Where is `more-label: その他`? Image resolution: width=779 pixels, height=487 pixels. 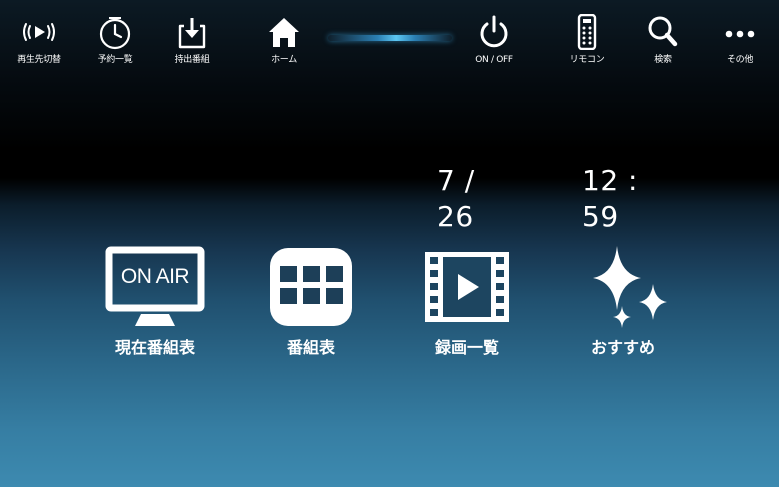
more-label: その他 is located at coordinates (740, 60).